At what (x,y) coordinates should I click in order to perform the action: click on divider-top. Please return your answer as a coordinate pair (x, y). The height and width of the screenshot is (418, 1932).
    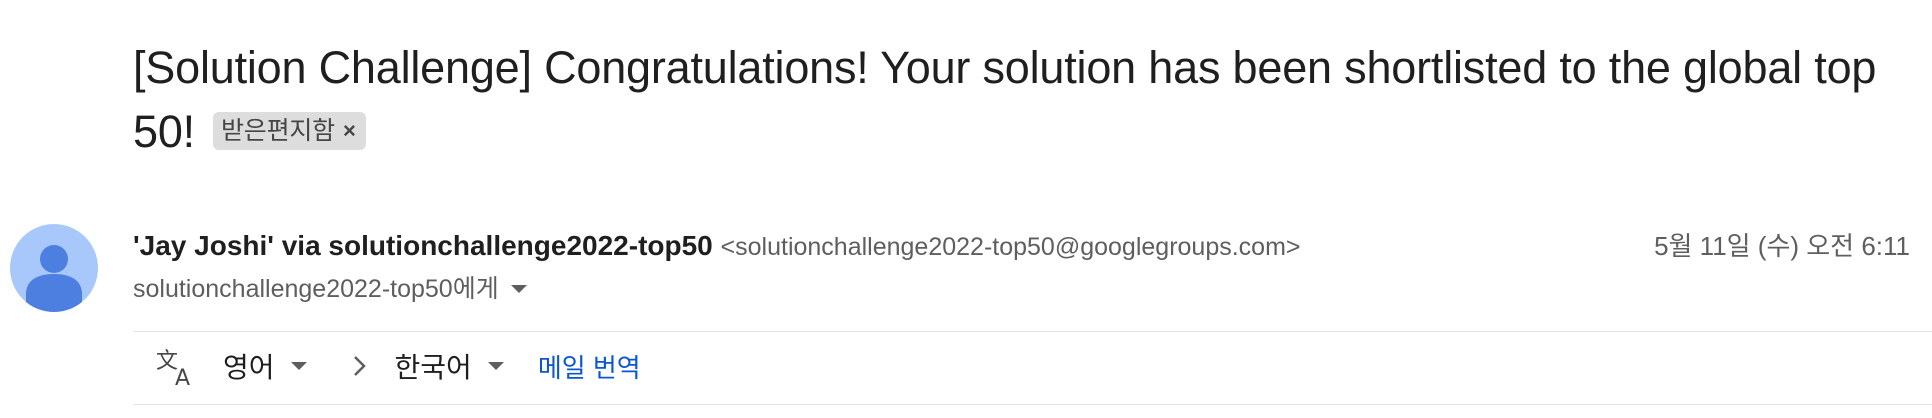
    Looking at the image, I should click on (1032, 331).